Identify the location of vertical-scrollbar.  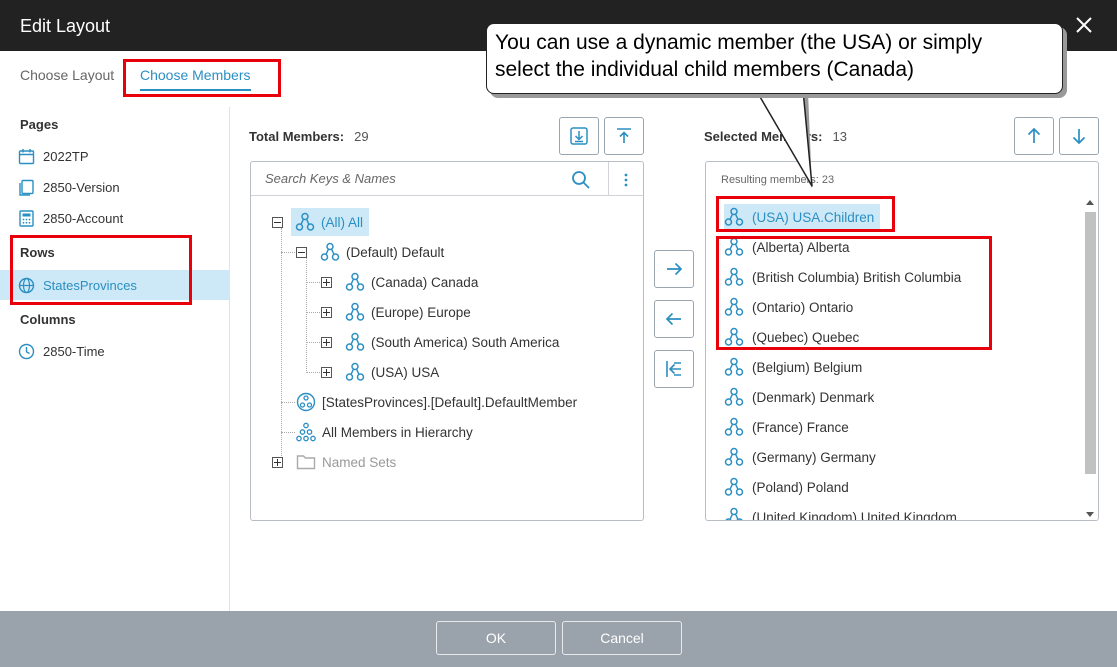
(1090, 358).